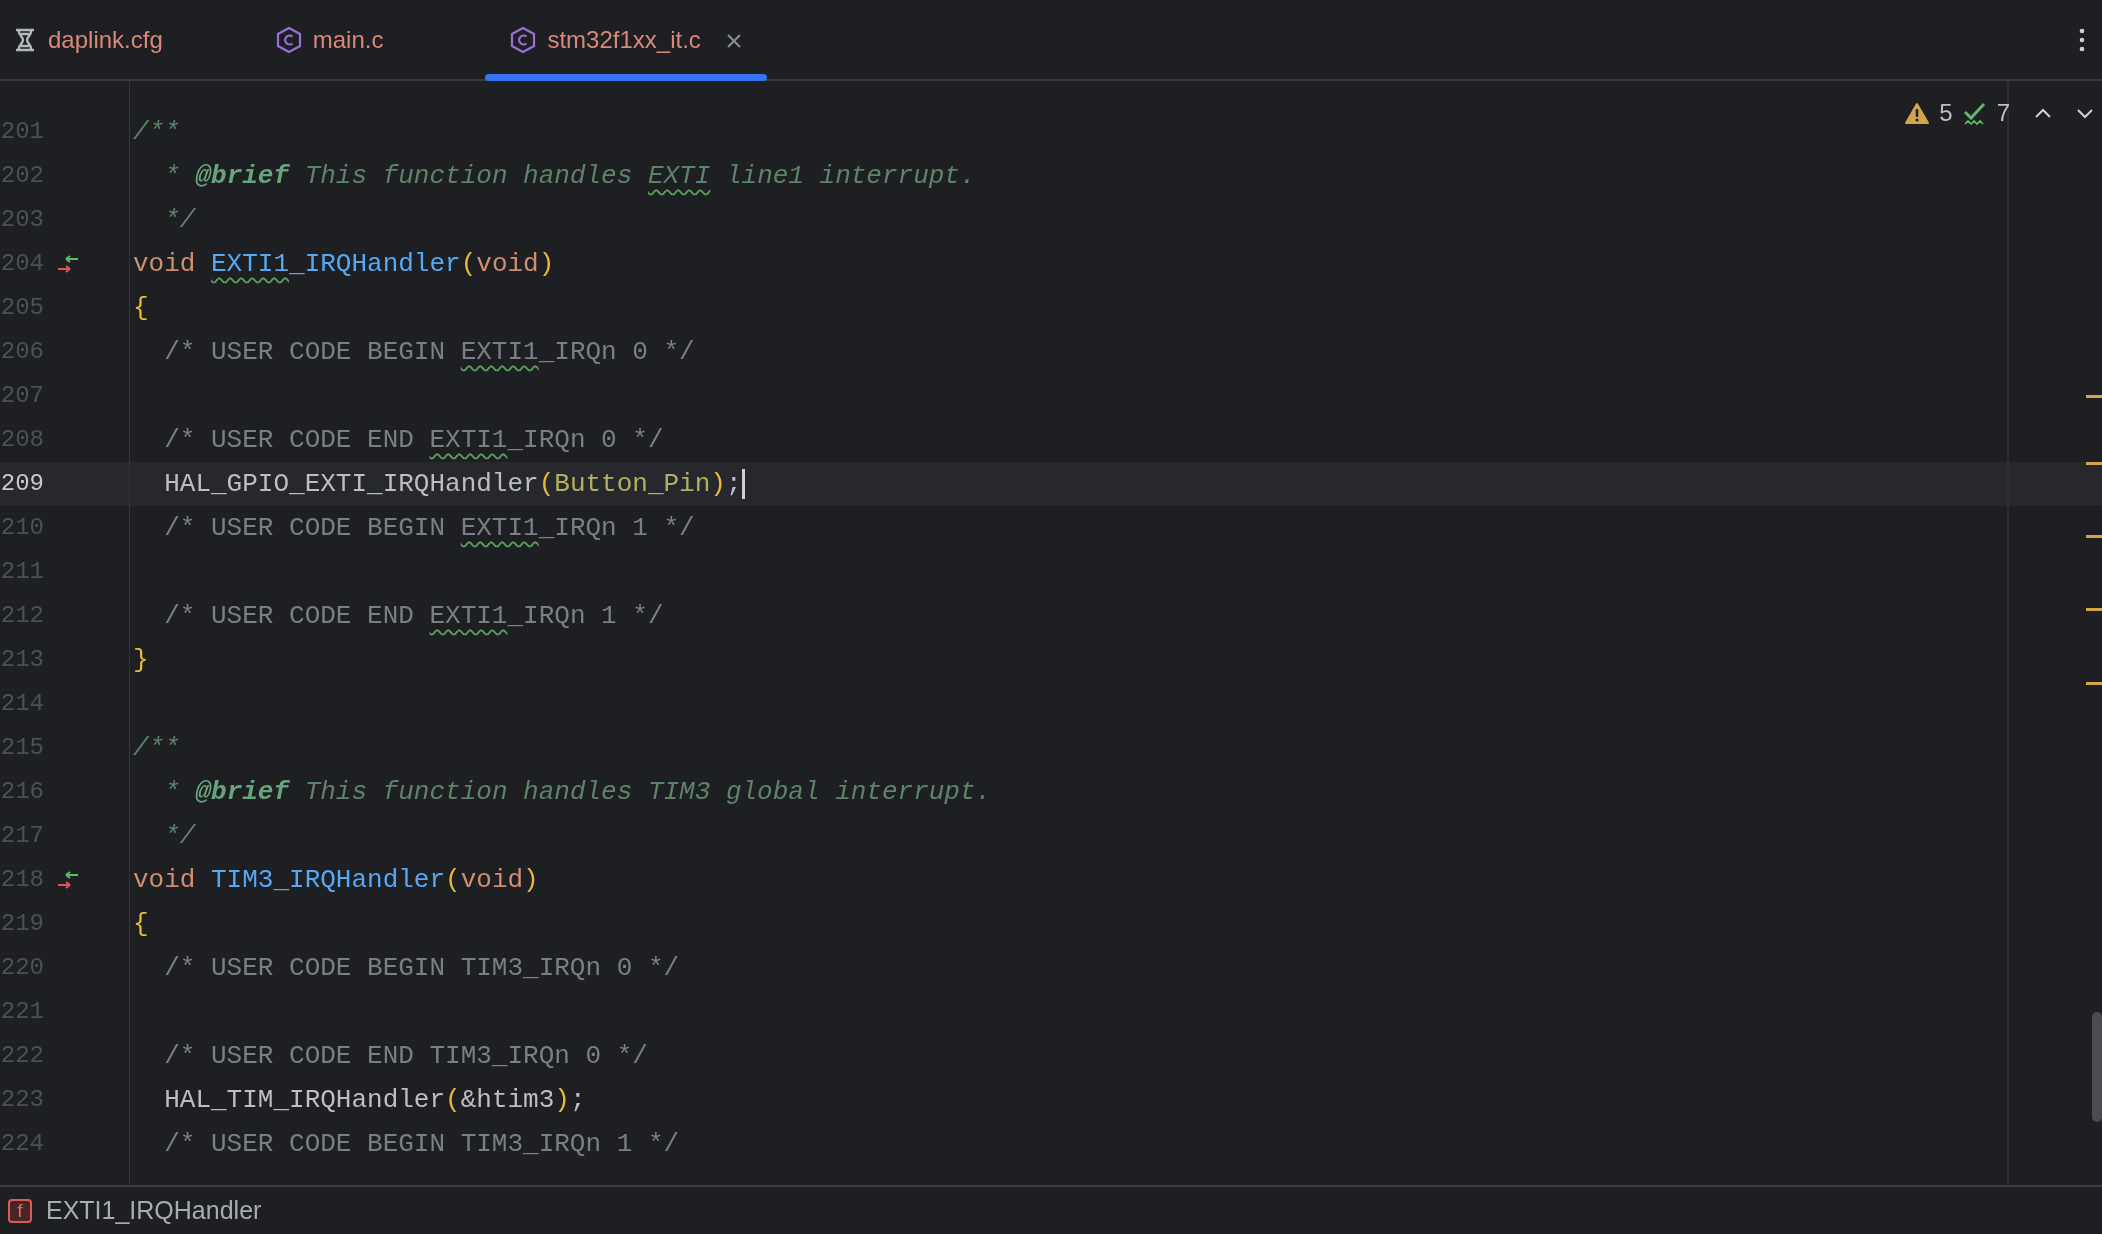 The width and height of the screenshot is (2102, 1234). I want to click on breadcrumb-item: EXTI1_IRQHandler, so click(154, 1210).